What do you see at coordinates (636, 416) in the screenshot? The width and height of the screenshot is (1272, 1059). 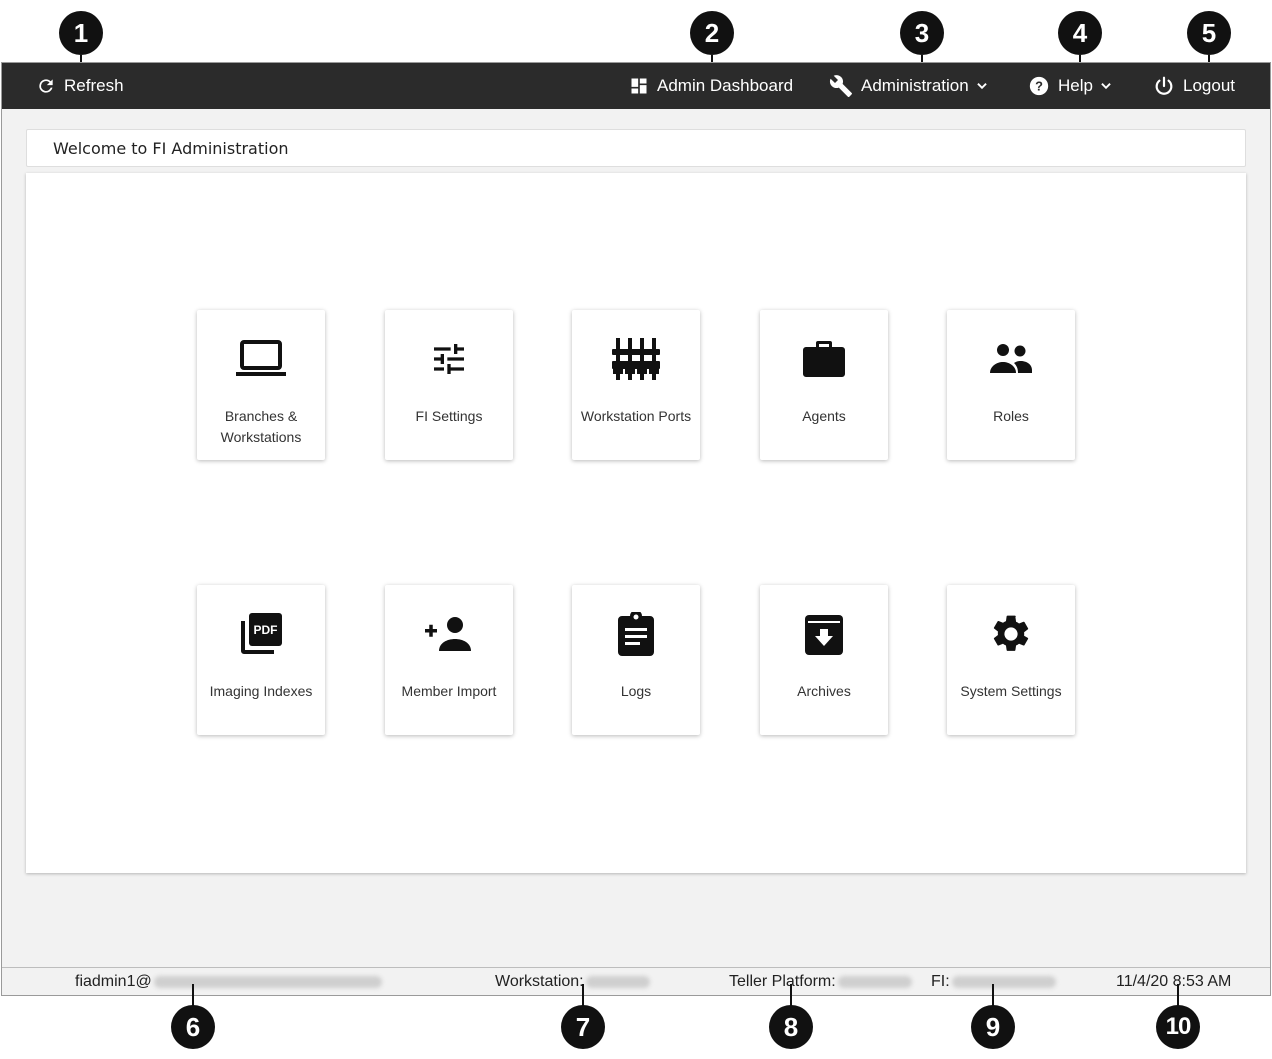 I see `tile-label: Workstation Ports` at bounding box center [636, 416].